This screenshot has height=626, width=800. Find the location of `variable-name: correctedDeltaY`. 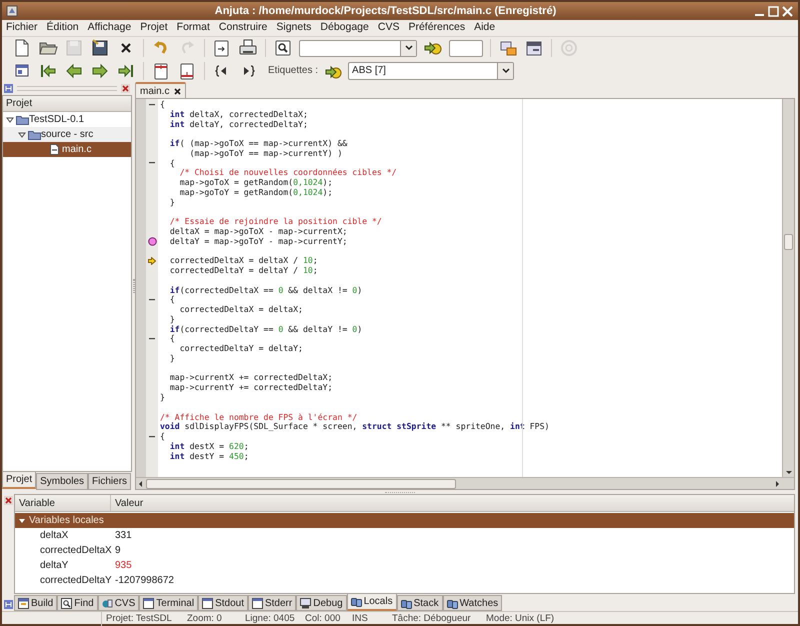

variable-name: correctedDeltaY is located at coordinates (76, 580).